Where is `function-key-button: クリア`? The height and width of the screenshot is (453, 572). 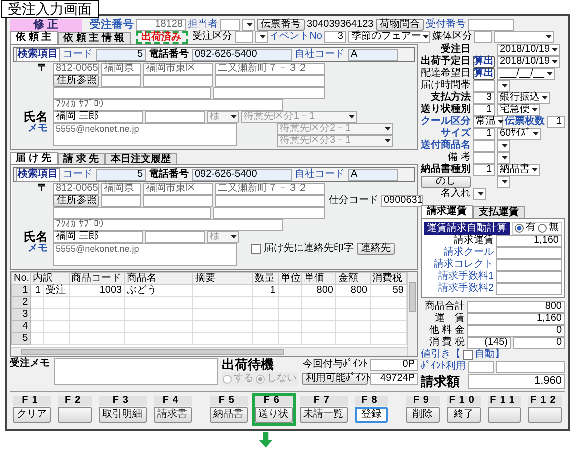
function-key-button: クリア is located at coordinates (32, 415).